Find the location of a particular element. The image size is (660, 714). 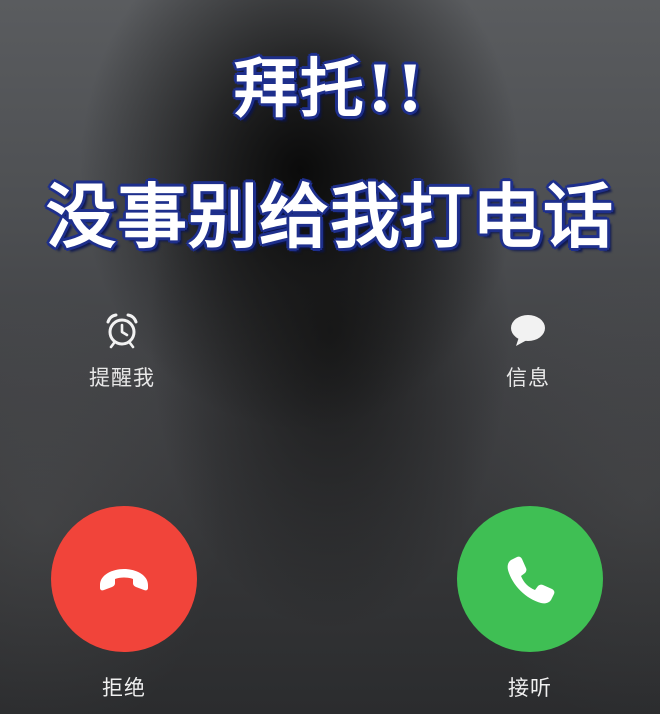

hang-up-phone-icon is located at coordinates (124, 580).